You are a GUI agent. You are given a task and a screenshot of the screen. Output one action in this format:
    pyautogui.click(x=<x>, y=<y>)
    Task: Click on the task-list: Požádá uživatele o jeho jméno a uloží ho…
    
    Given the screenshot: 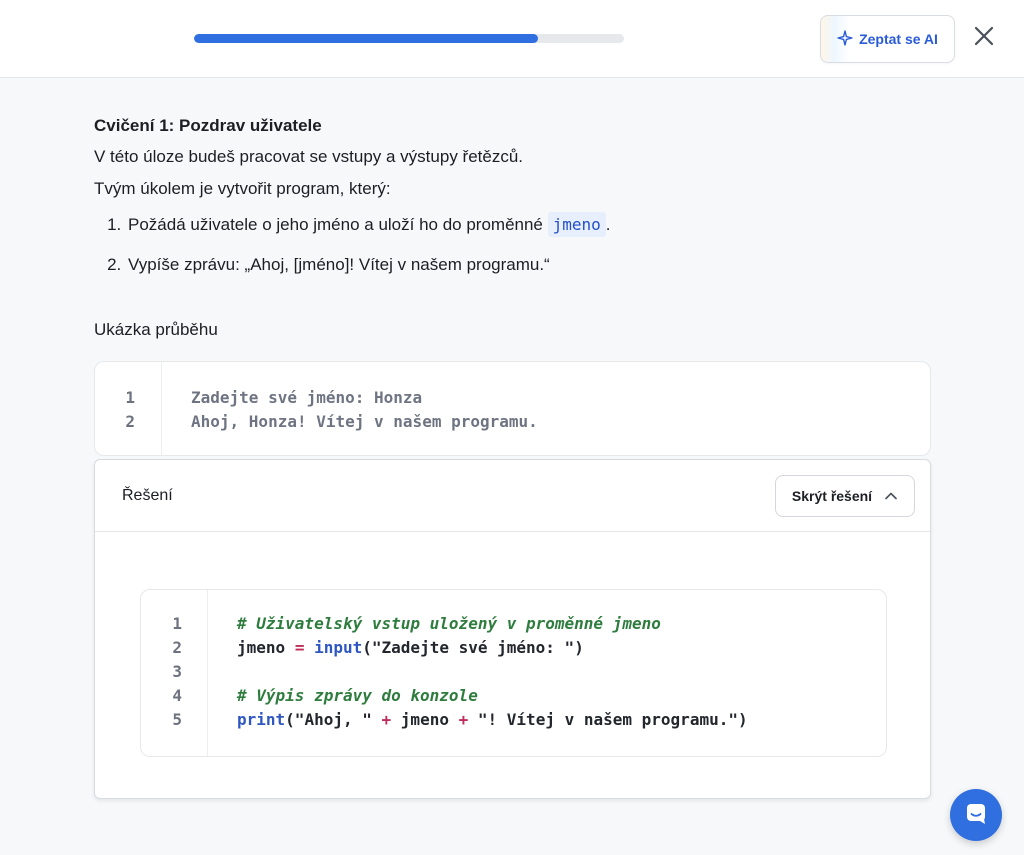 What is the action you would take?
    pyautogui.click(x=514, y=245)
    